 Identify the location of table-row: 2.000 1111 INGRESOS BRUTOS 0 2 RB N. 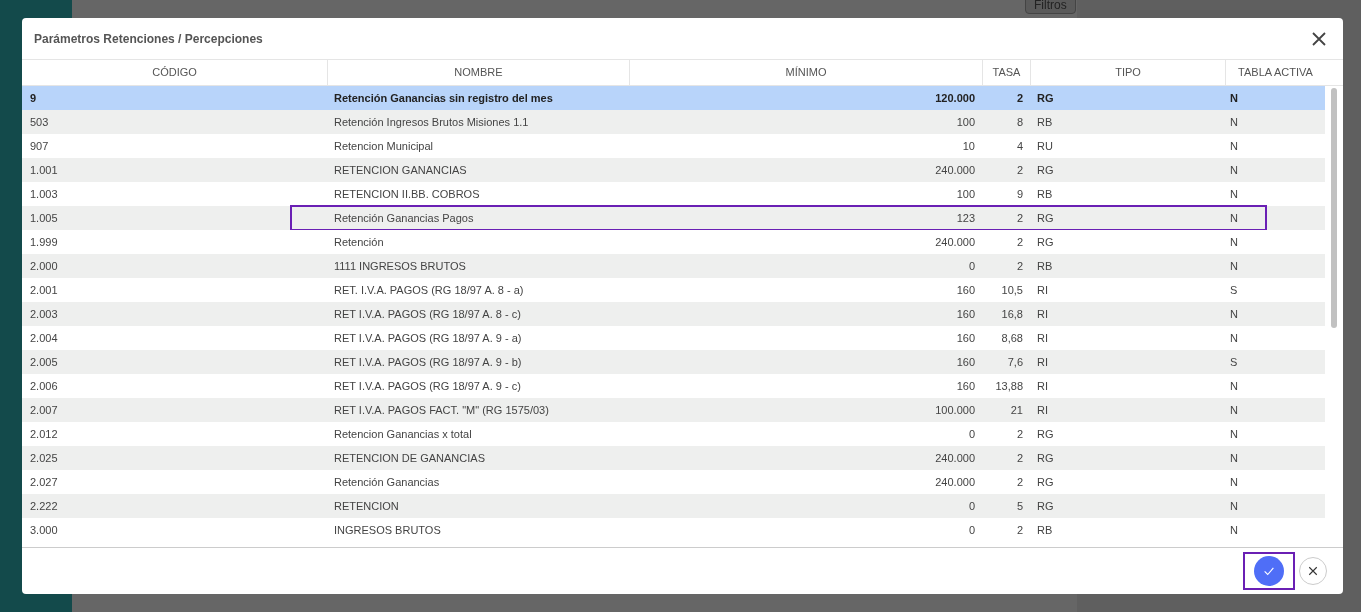
(673, 266).